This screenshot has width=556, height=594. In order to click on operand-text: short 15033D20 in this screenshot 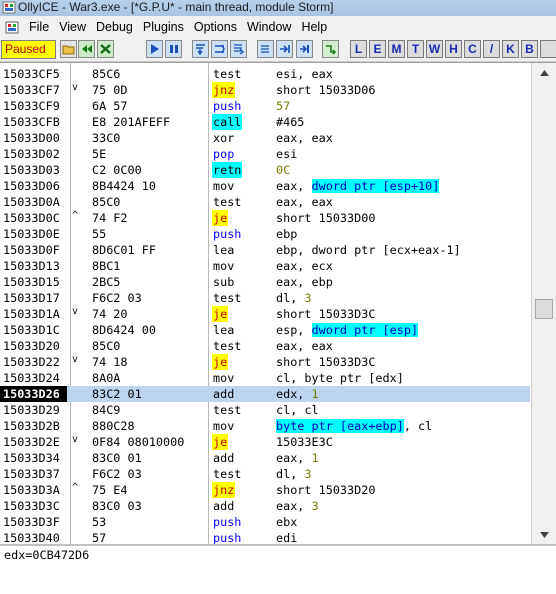, I will do `click(326, 490)`.